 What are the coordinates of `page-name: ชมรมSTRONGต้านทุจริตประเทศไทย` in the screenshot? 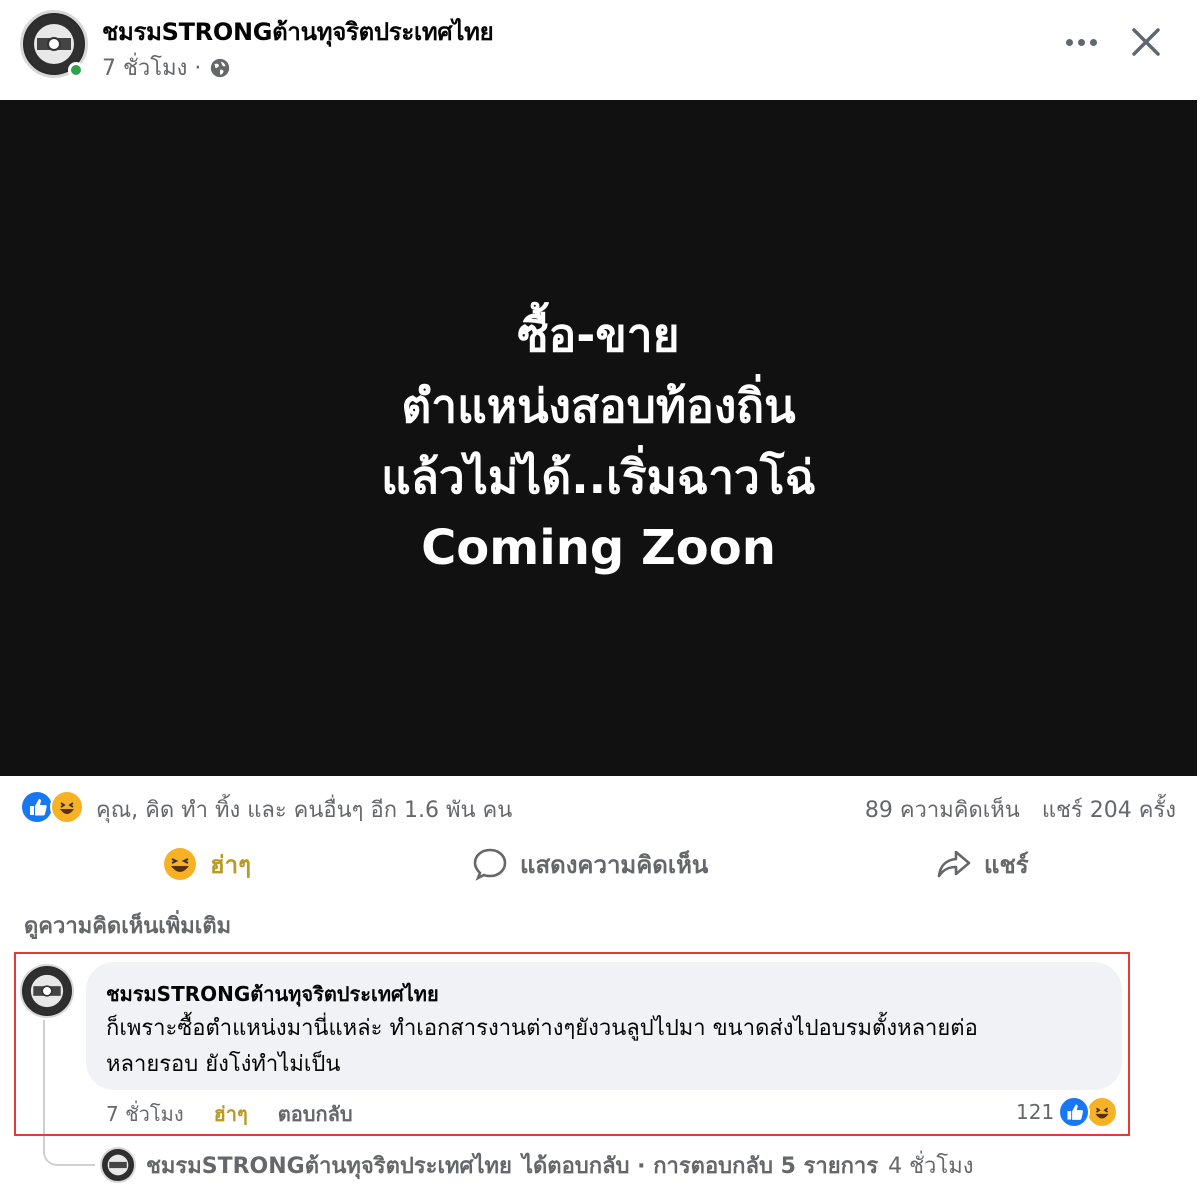 It's located at (298, 31).